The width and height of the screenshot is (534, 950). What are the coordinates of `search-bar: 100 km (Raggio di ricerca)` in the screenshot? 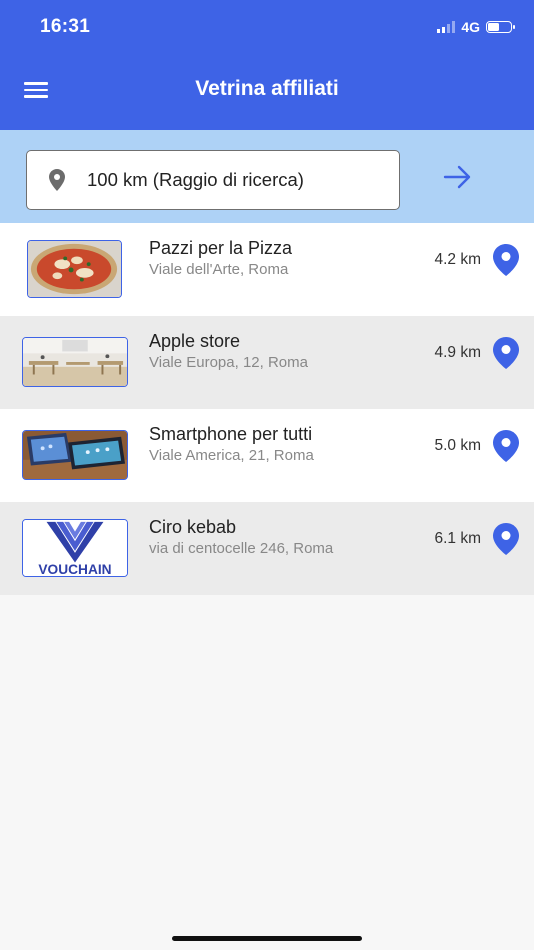 It's located at (267, 176).